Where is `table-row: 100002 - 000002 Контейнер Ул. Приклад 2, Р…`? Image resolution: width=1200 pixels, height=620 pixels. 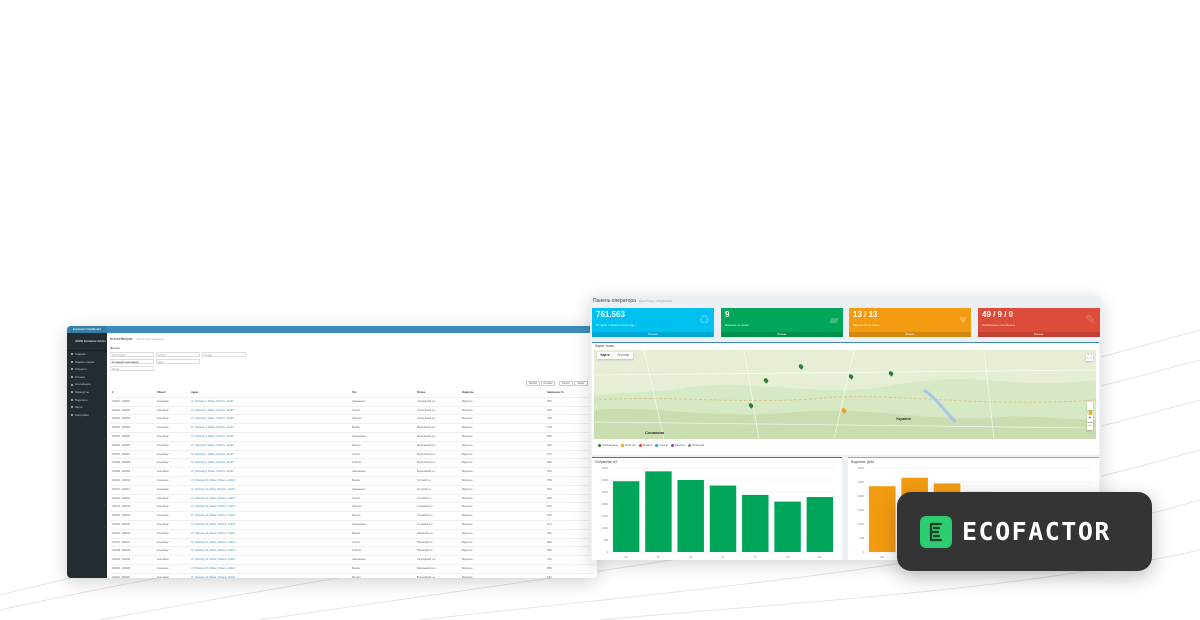 table-row: 100002 - 000002 Контейнер Ул. Приклад 2, Р… is located at coordinates (352, 411).